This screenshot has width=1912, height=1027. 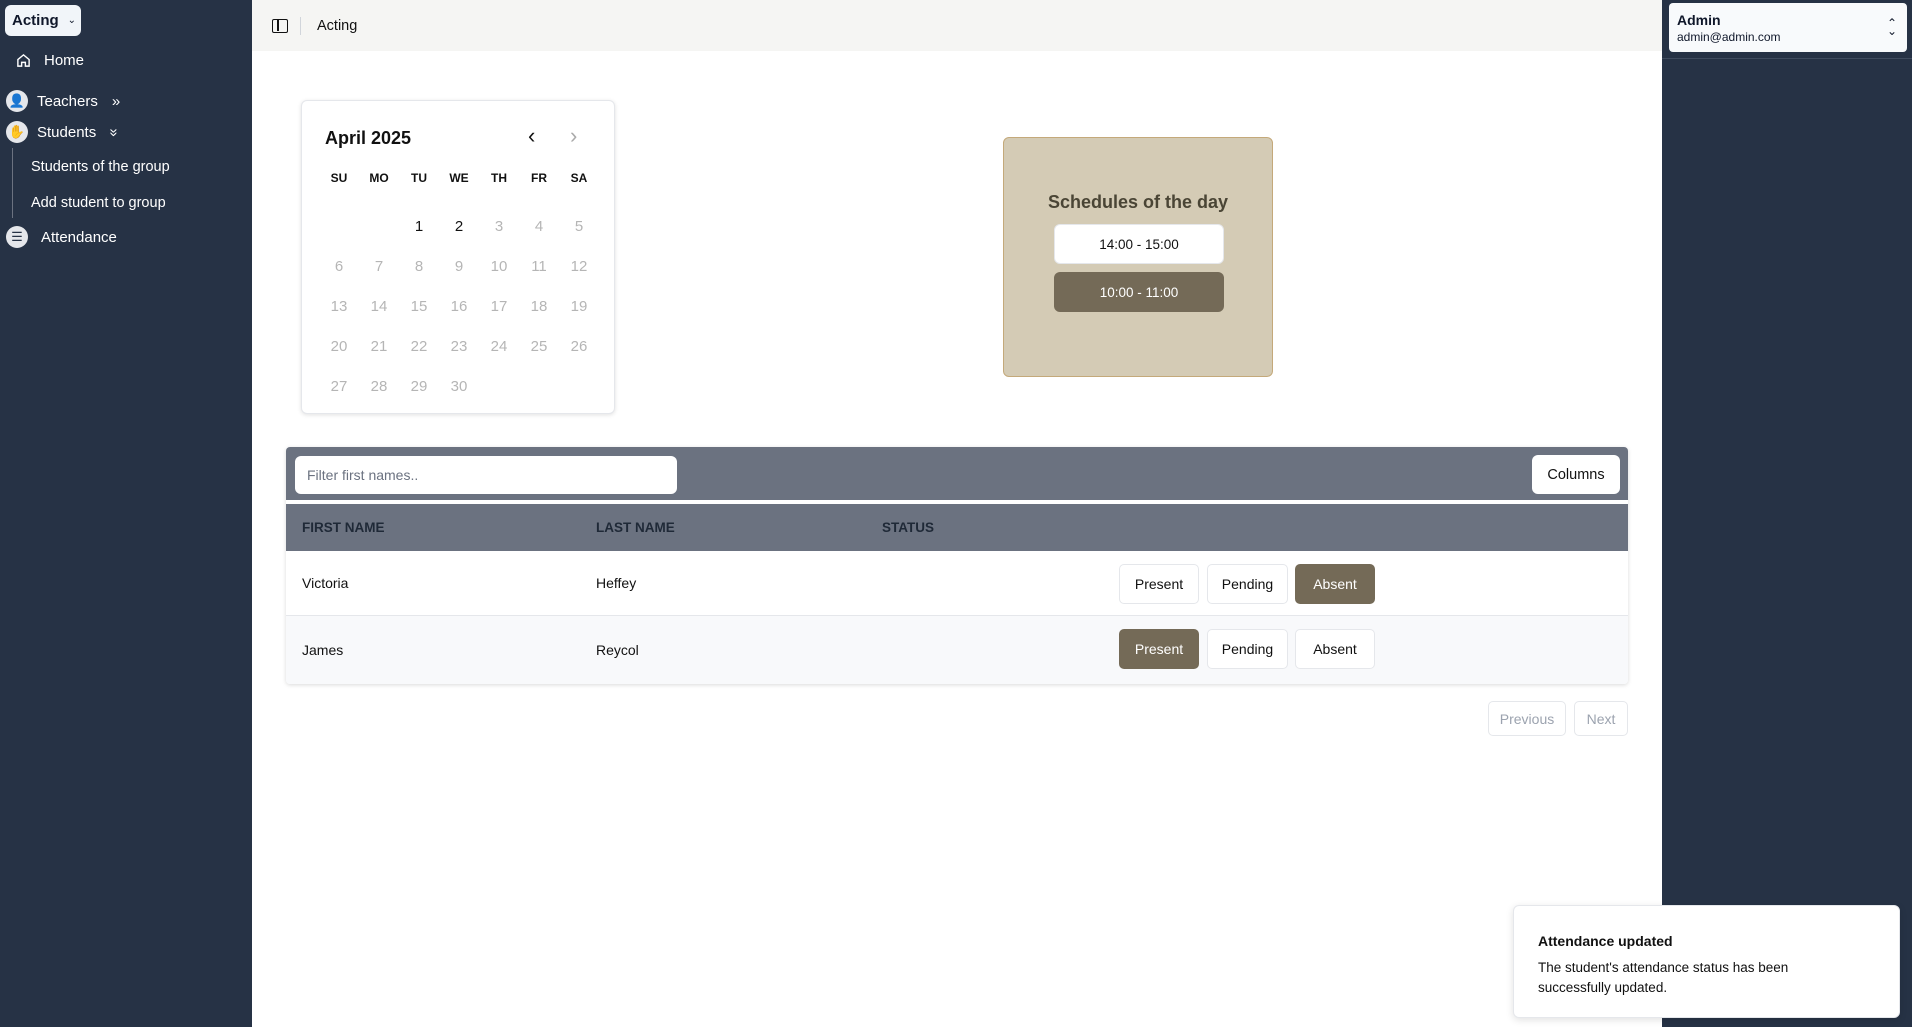 What do you see at coordinates (1729, 37) in the screenshot?
I see `user-email: admin@admin.com` at bounding box center [1729, 37].